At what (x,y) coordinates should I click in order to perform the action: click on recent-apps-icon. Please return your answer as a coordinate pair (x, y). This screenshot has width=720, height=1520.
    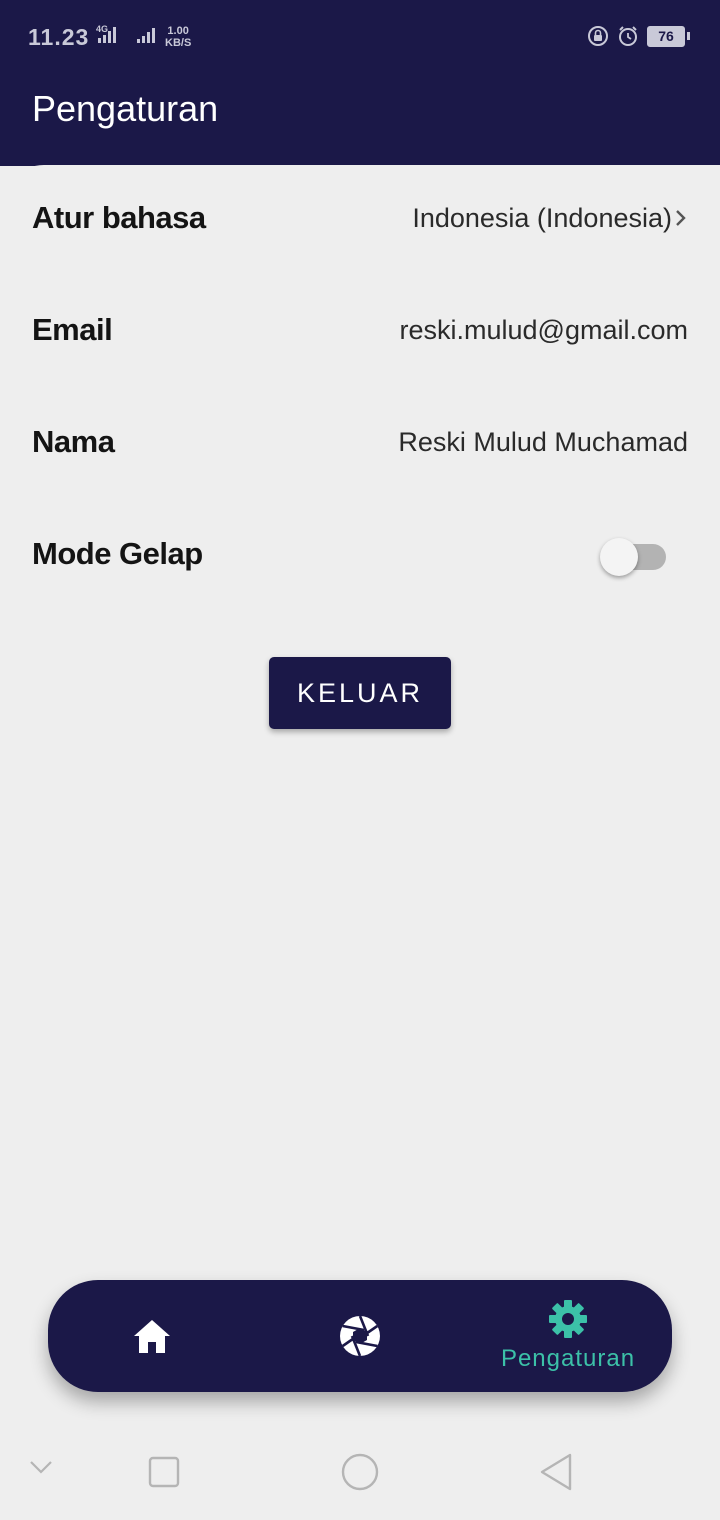
    Looking at the image, I should click on (164, 1474).